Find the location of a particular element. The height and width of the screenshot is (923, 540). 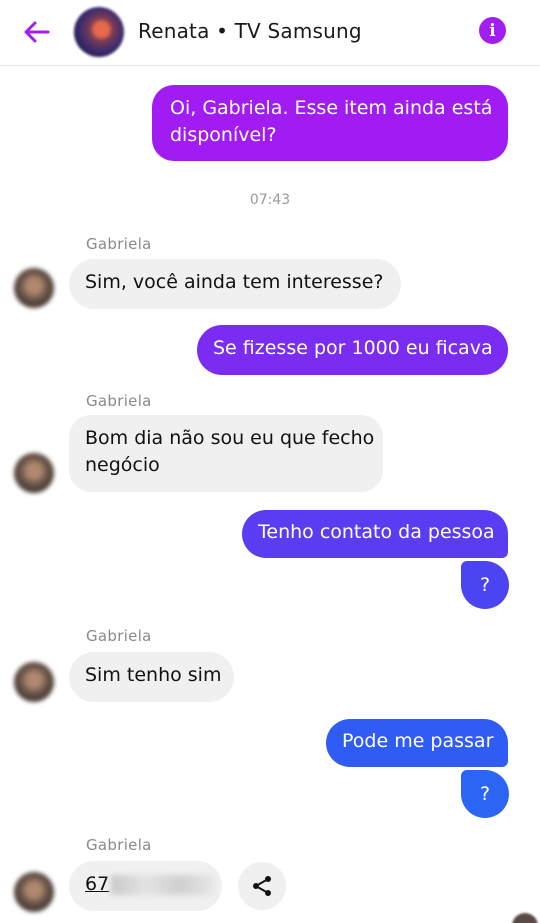

arrow-left-icon is located at coordinates (37, 32).